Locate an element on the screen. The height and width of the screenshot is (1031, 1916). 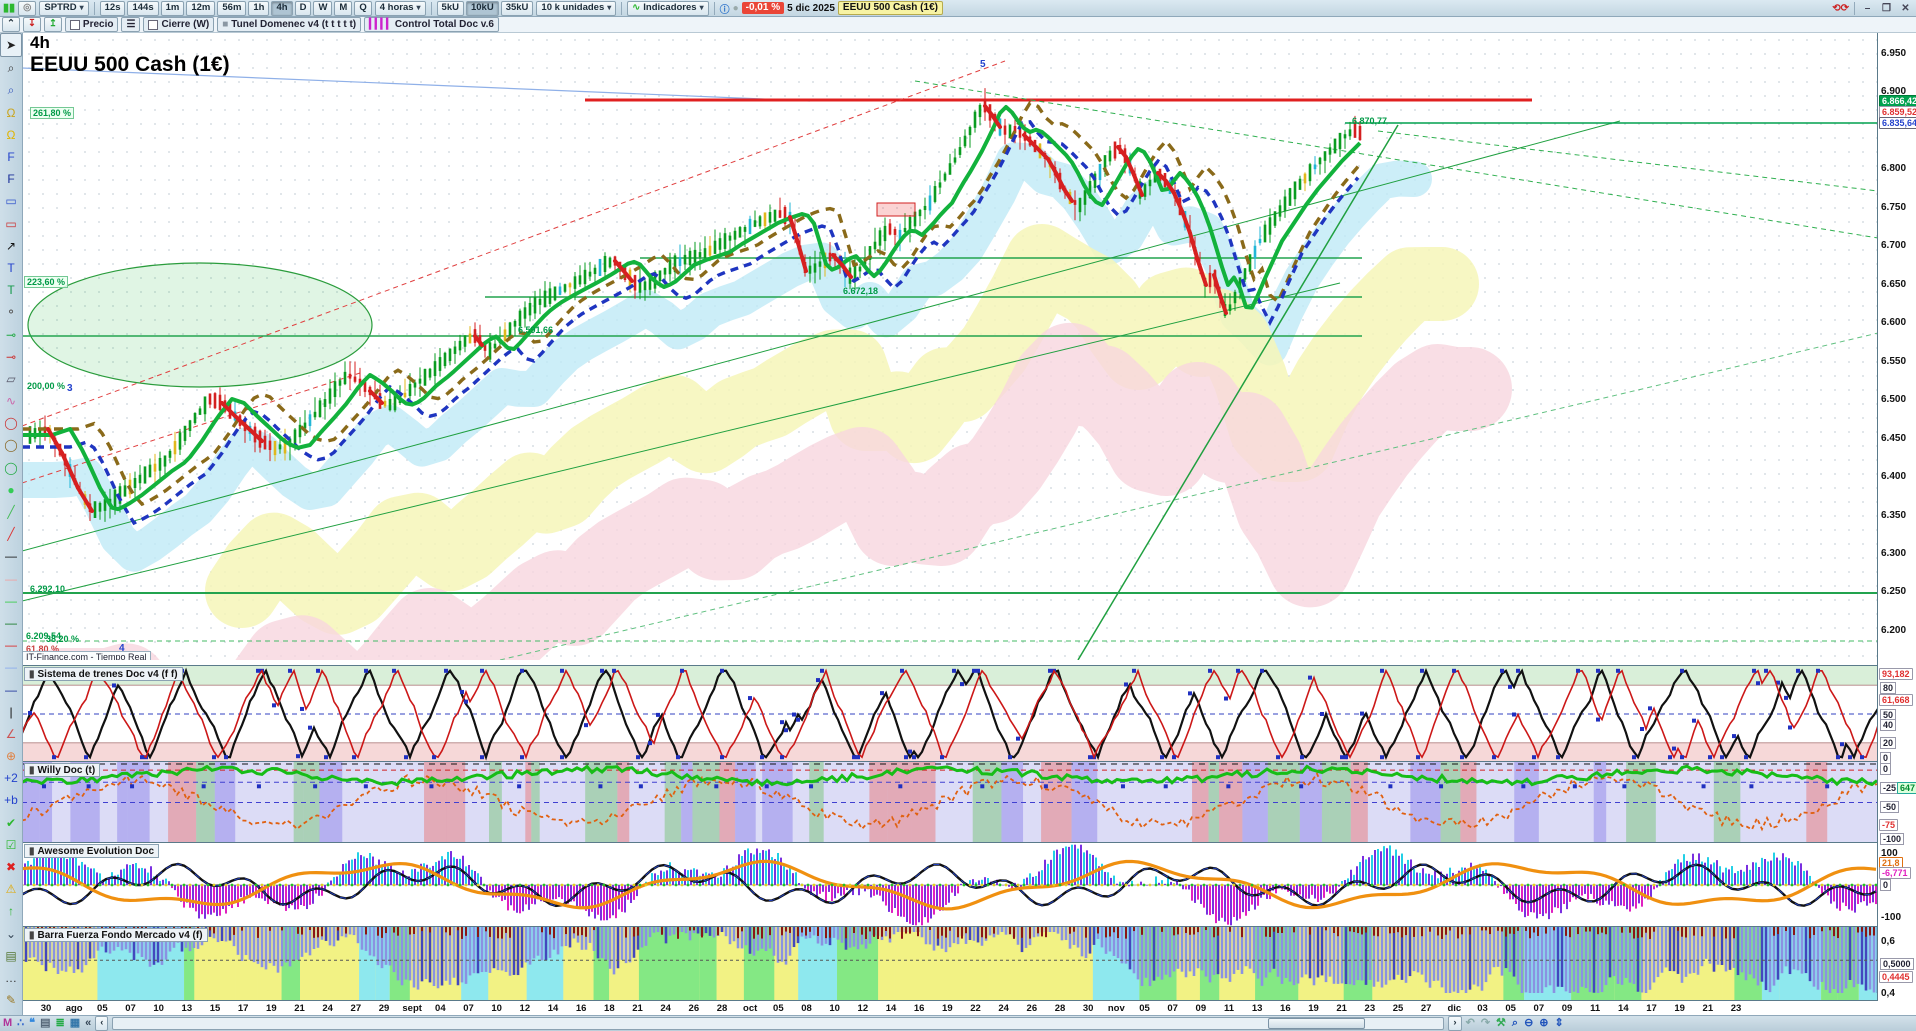
unit-button-10kU: 10kU is located at coordinates (482, 8).